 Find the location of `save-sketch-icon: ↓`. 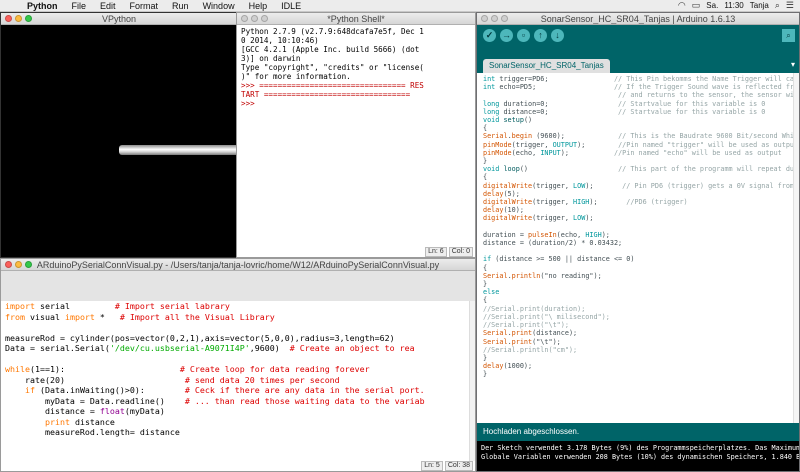

save-sketch-icon: ↓ is located at coordinates (557, 35).